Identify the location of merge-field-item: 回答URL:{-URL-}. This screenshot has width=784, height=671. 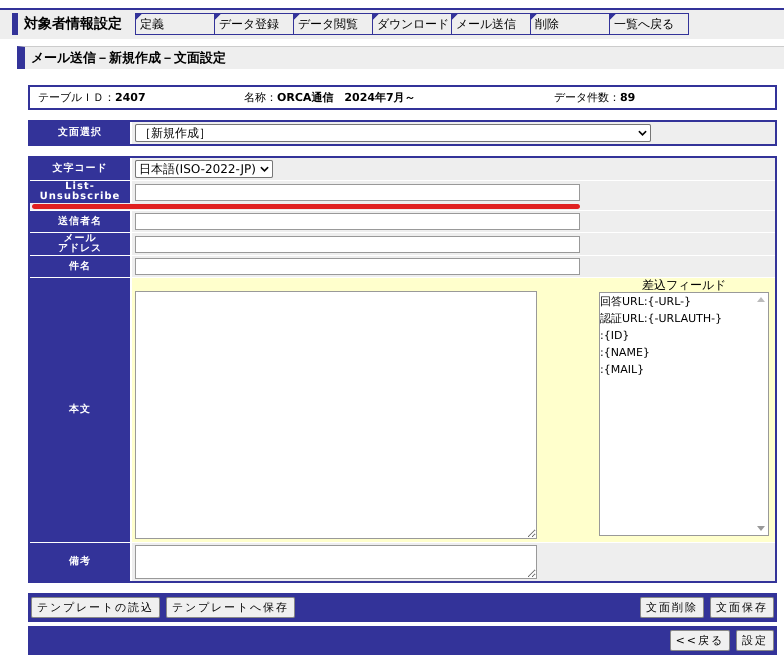
(677, 301).